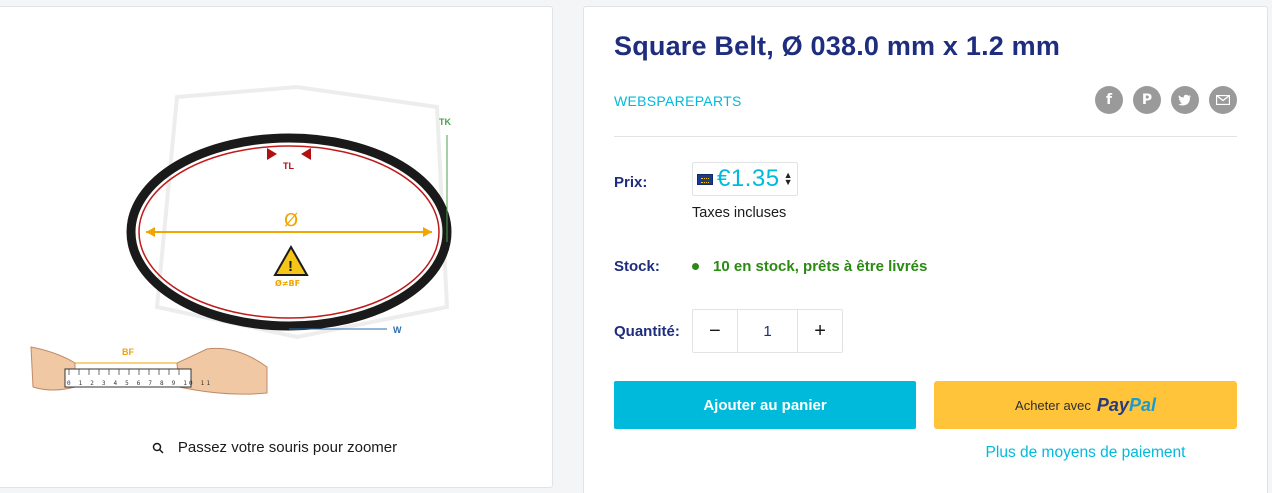  What do you see at coordinates (765, 405) in the screenshot?
I see `add-to-cart-button: Ajouter au panier` at bounding box center [765, 405].